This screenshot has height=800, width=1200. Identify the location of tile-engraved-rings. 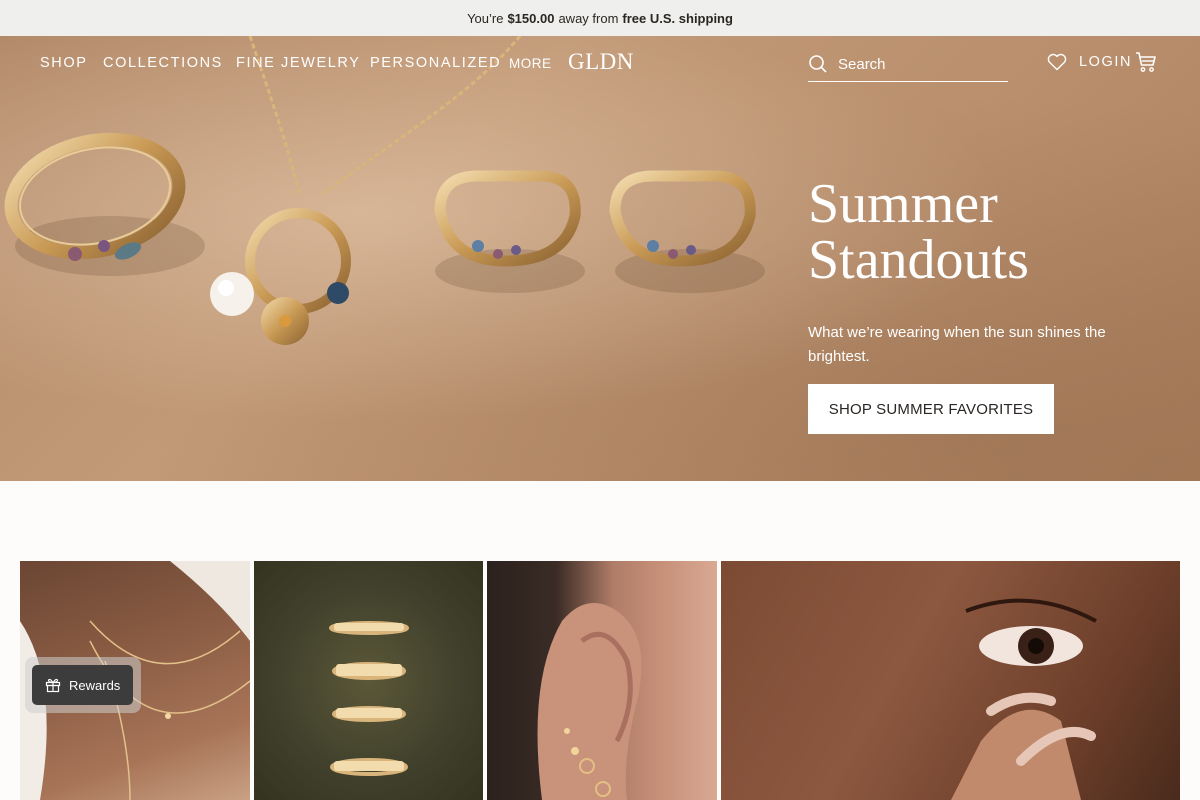
(368, 680).